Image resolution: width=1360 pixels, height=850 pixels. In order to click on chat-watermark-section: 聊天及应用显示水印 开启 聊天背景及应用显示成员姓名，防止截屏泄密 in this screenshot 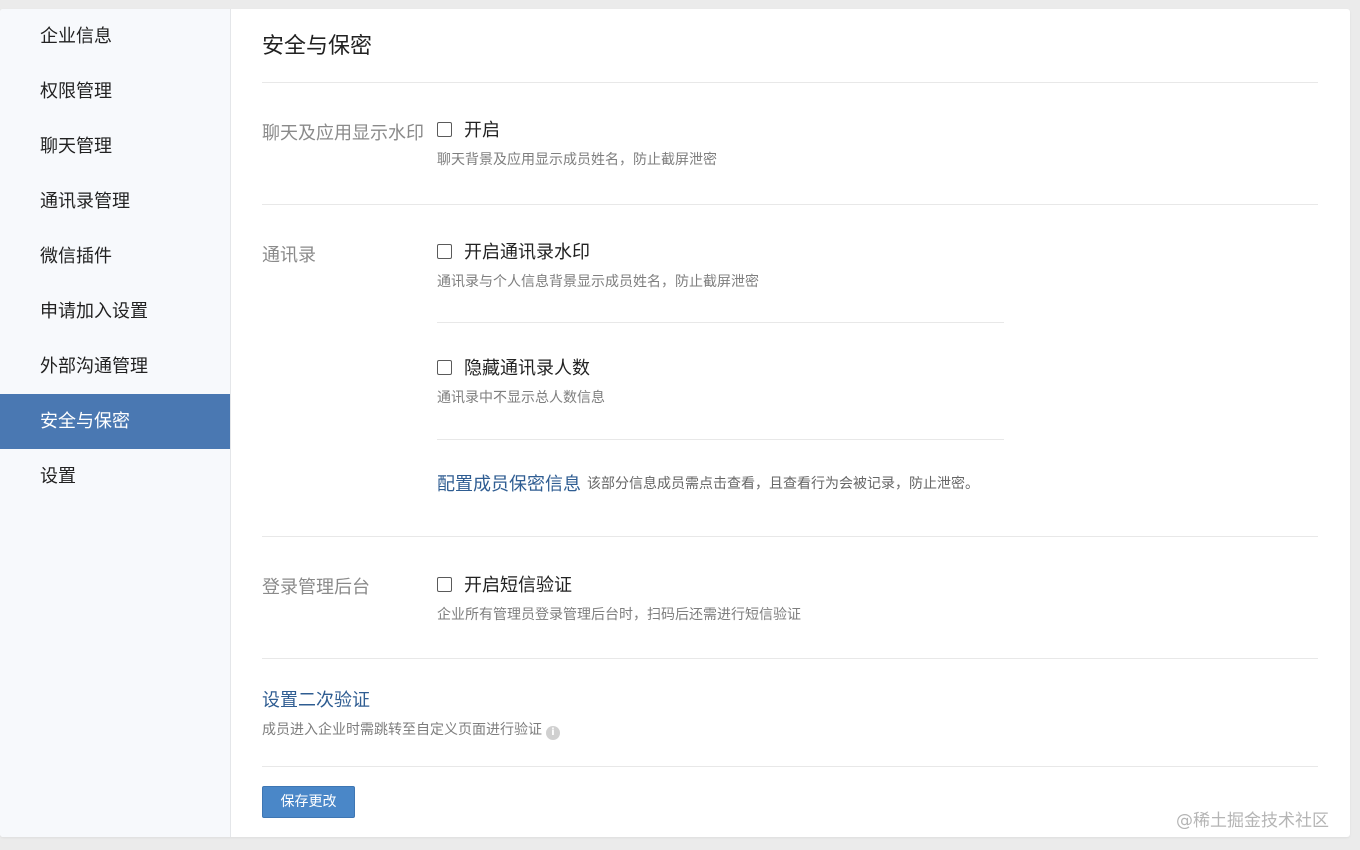, I will do `click(790, 144)`.